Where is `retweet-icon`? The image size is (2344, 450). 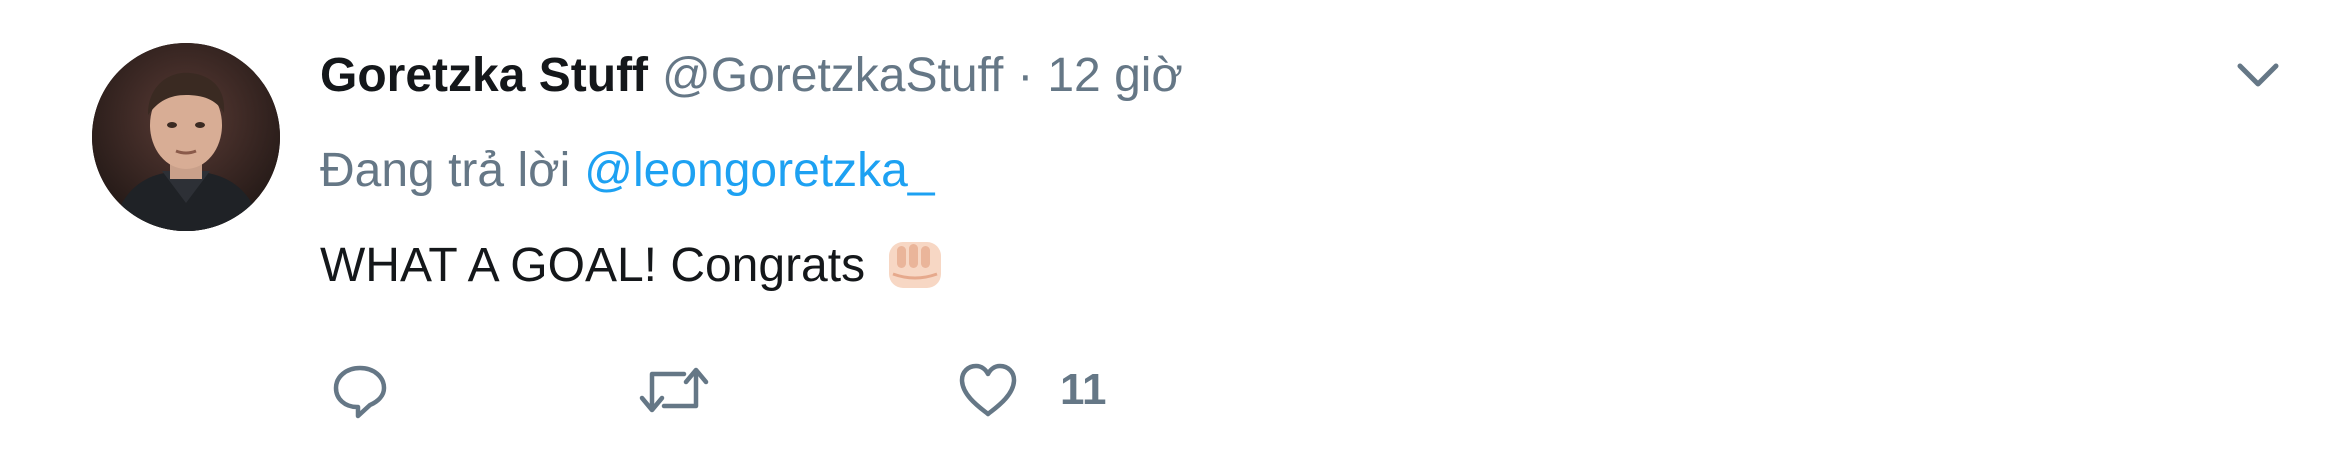
retweet-icon is located at coordinates (674, 390).